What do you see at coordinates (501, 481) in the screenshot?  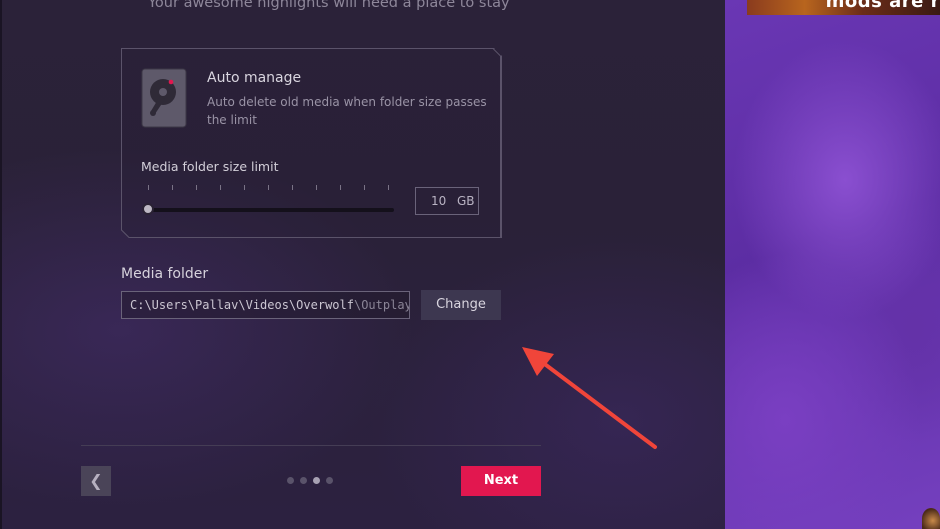 I see `next-button: Next` at bounding box center [501, 481].